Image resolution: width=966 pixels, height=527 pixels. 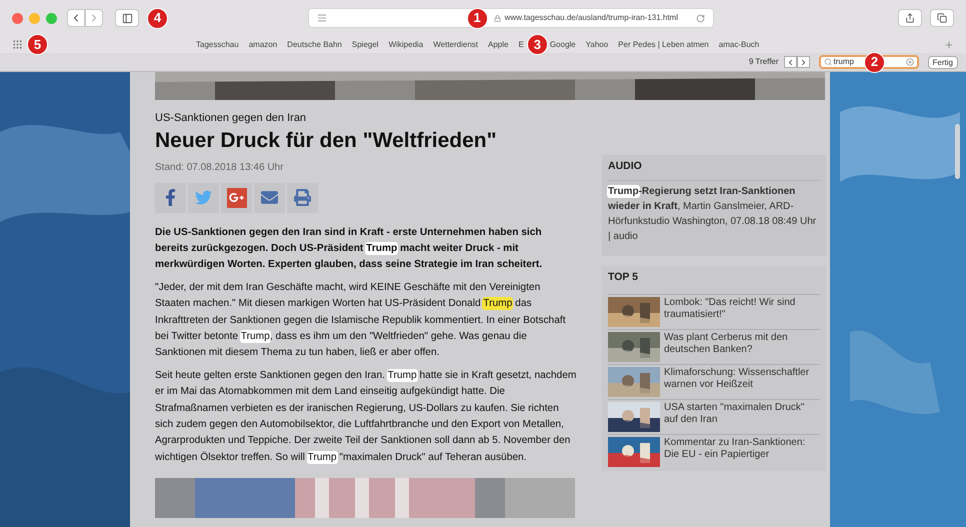 What do you see at coordinates (763, 62) in the screenshot?
I see `match-count: 9 Treffer` at bounding box center [763, 62].